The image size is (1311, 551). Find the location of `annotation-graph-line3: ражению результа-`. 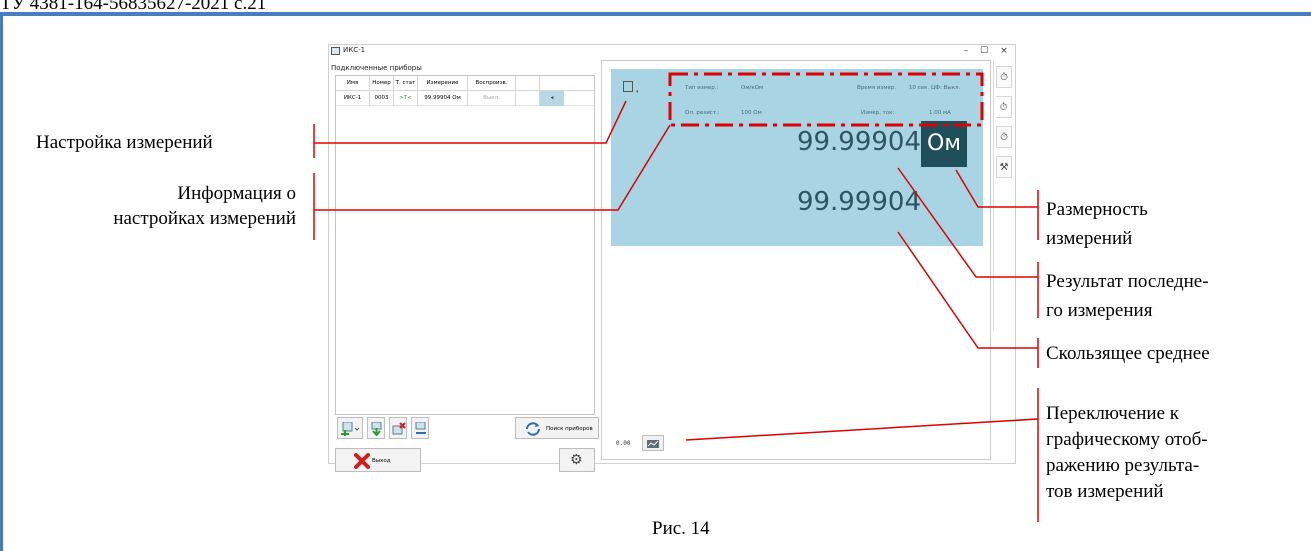

annotation-graph-line3: ражению результа- is located at coordinates (1123, 465).